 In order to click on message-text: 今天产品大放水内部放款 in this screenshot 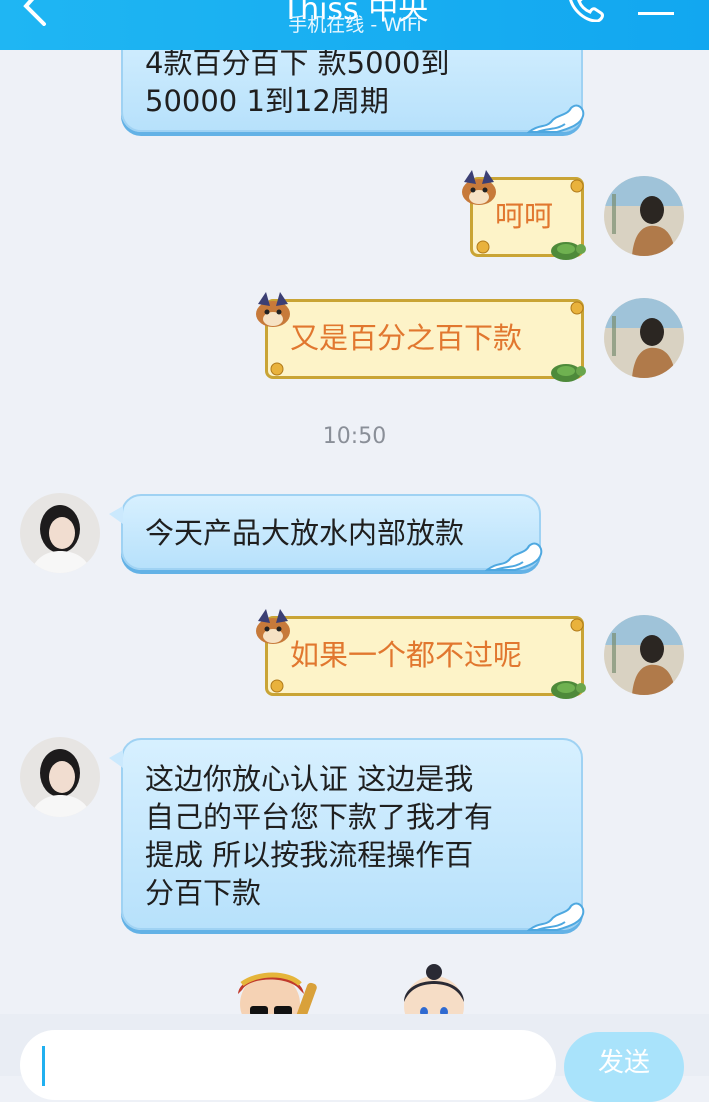, I will do `click(305, 533)`.